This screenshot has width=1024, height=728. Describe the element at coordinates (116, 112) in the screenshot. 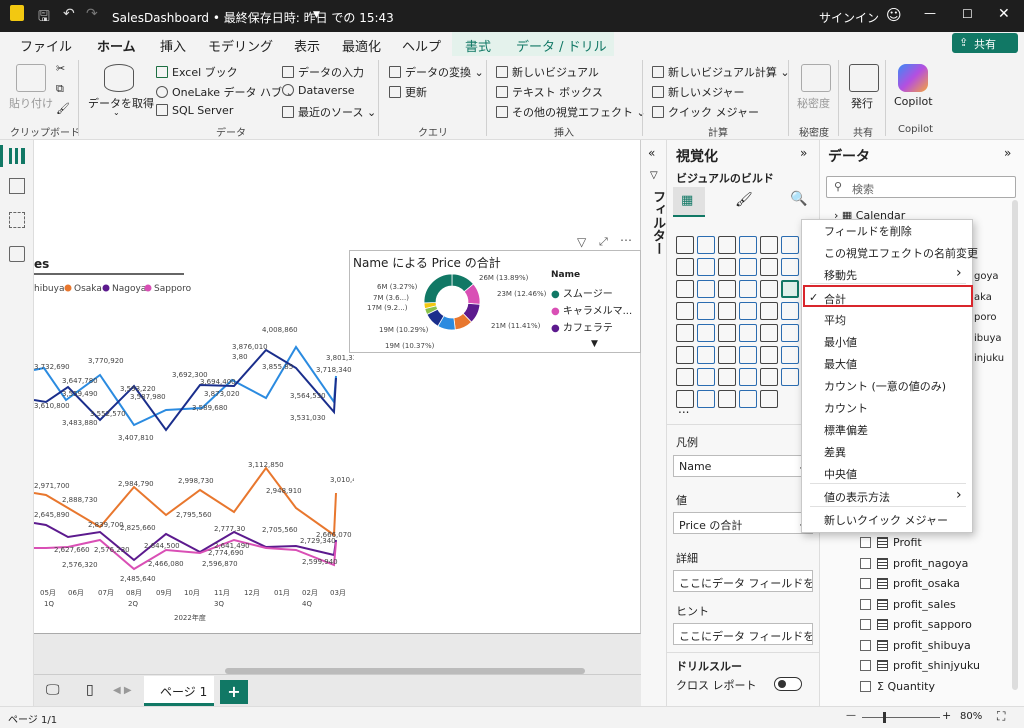

I see `get-data-dropdown-icon: ⌄` at that location.